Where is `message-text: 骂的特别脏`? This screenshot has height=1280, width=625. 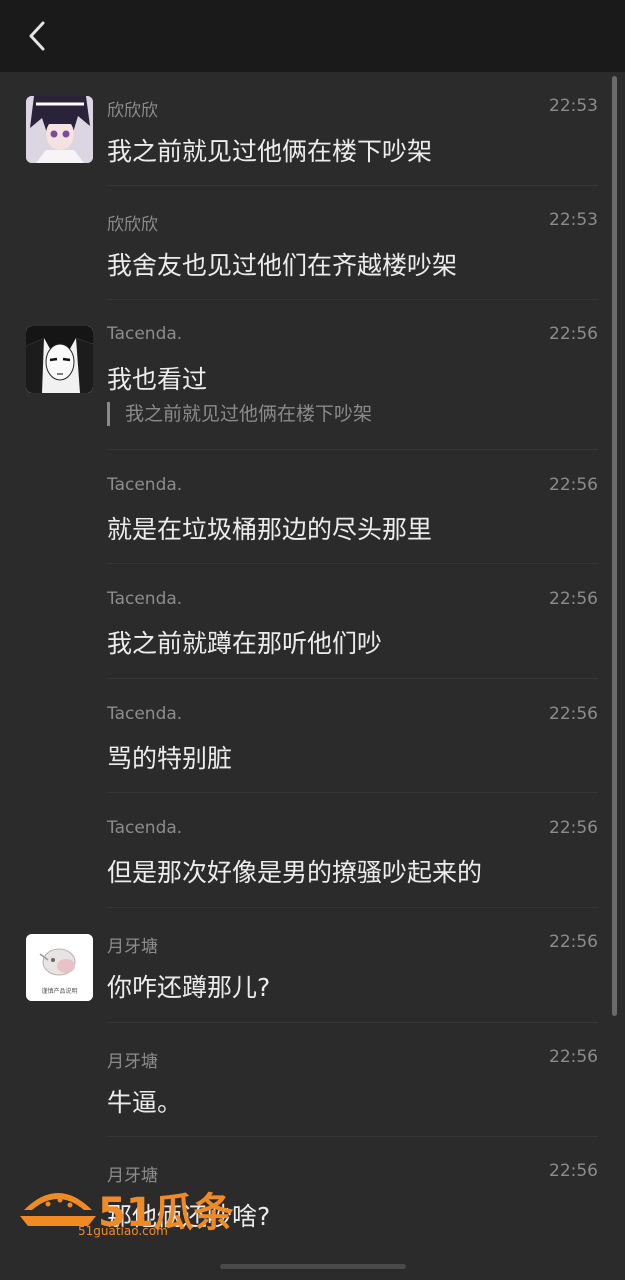
message-text: 骂的特别脏 is located at coordinates (170, 758).